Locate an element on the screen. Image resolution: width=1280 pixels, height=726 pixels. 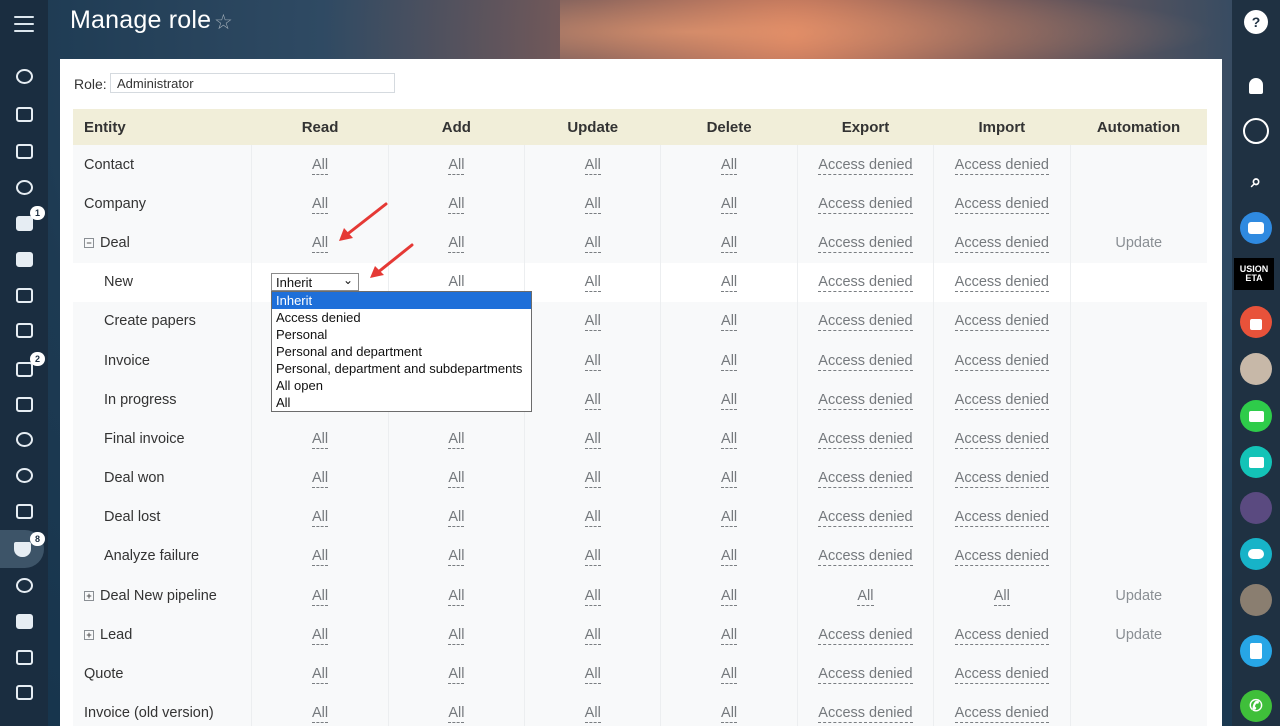
cloud-icon is located at coordinates (1256, 554).